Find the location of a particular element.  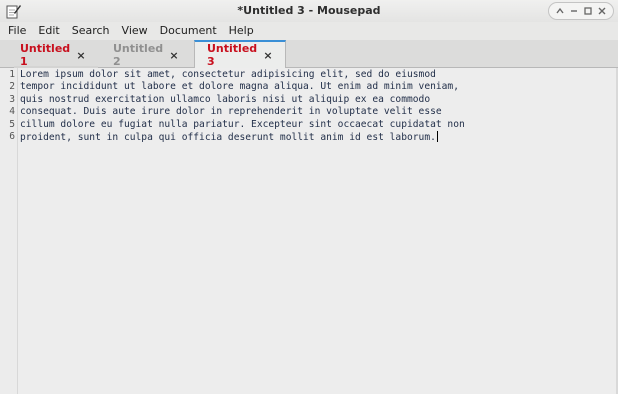

close-icon is located at coordinates (602, 11).